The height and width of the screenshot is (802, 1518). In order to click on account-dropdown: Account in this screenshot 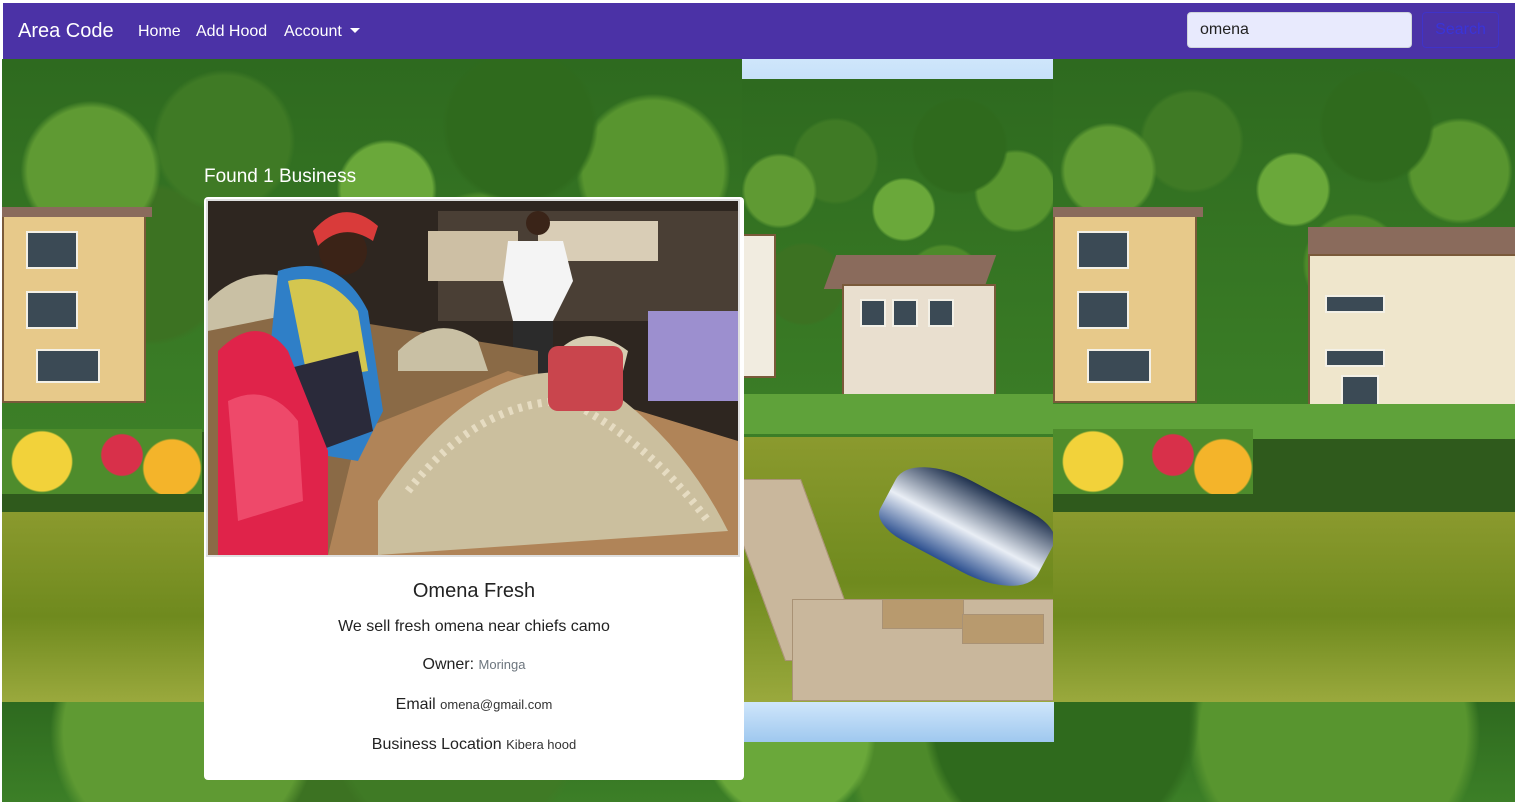, I will do `click(322, 32)`.